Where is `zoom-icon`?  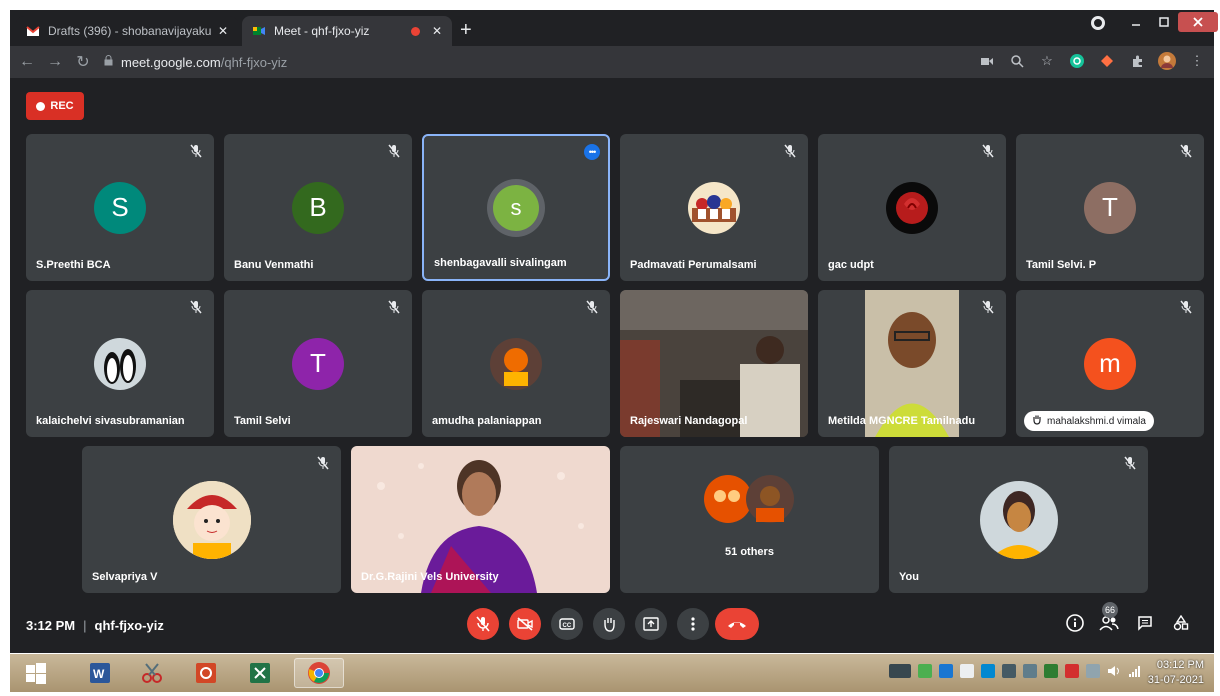
zoom-icon is located at coordinates (1017, 61).